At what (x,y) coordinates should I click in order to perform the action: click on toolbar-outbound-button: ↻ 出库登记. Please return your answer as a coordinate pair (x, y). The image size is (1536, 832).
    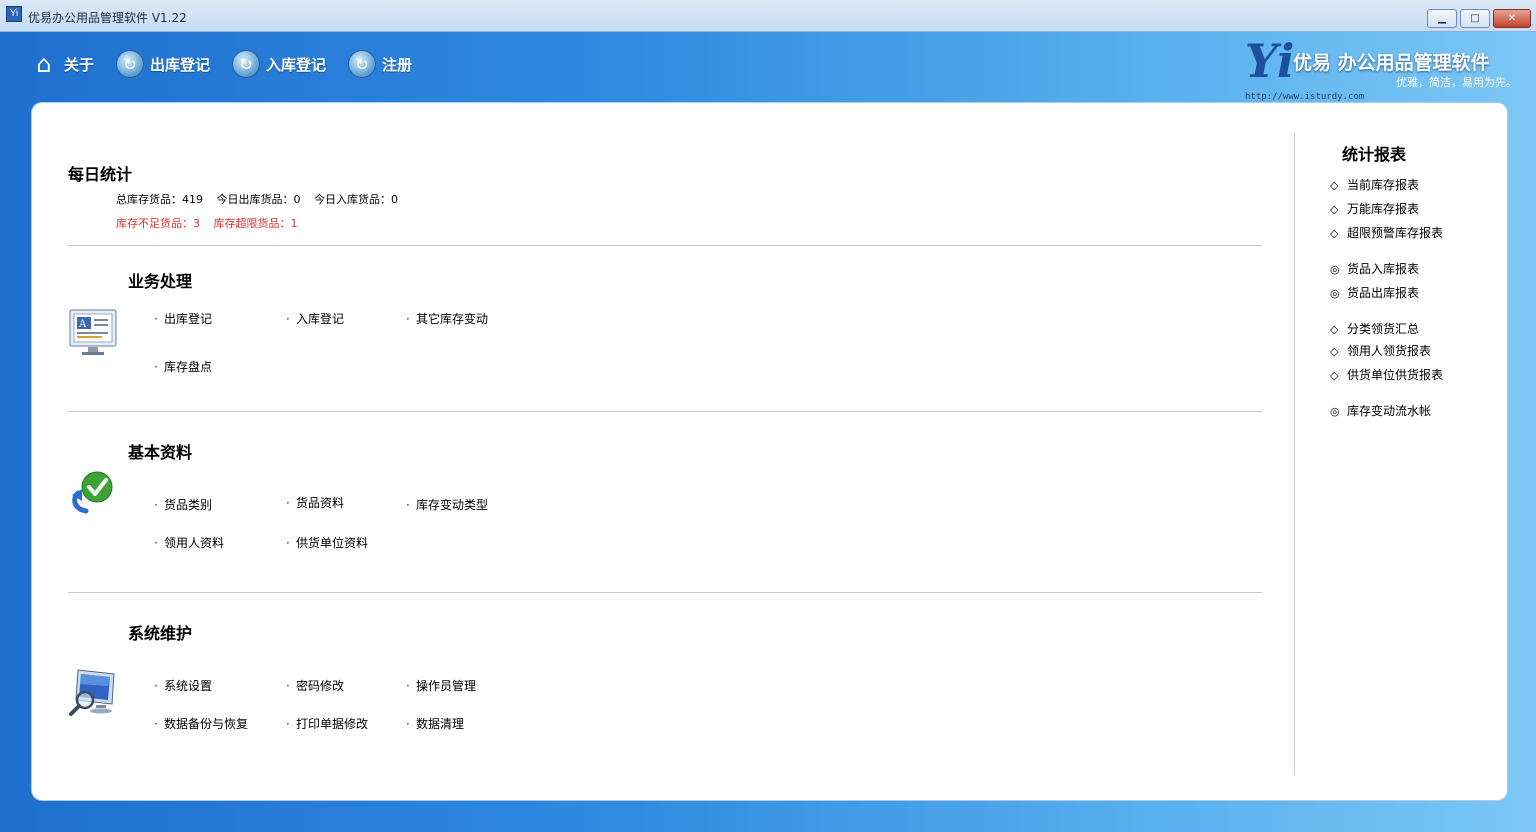
    Looking at the image, I should click on (163, 64).